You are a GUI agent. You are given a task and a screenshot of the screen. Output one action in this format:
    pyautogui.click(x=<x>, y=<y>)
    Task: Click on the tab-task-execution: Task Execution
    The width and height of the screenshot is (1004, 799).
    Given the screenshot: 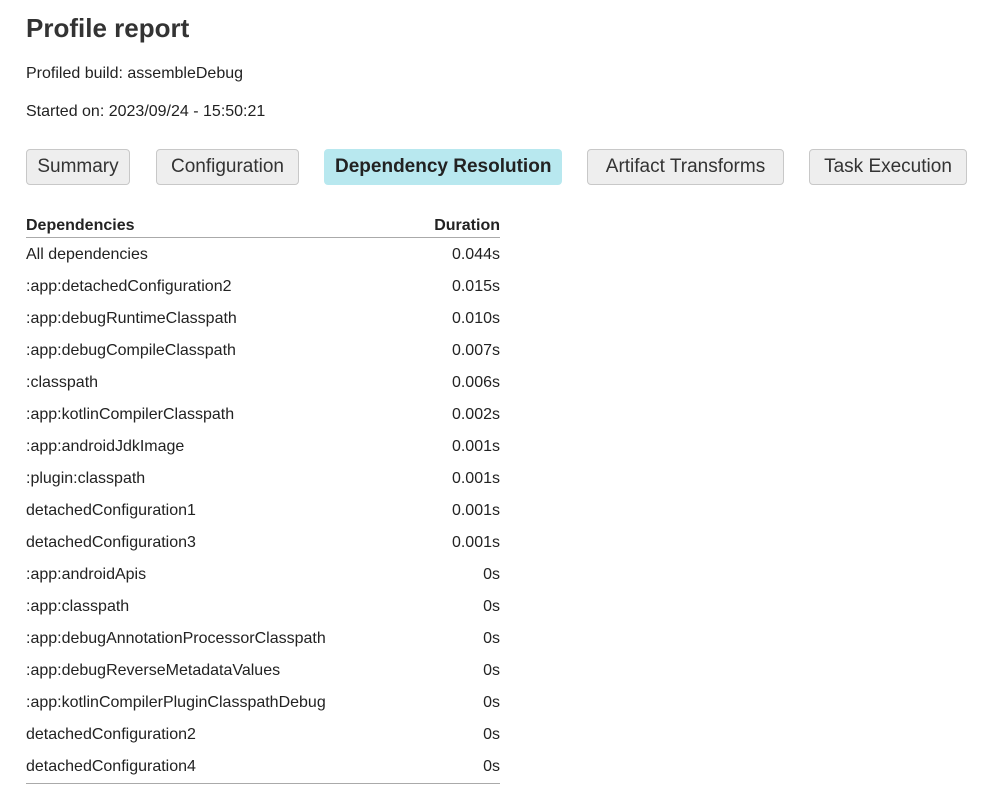 What is the action you would take?
    pyautogui.click(x=888, y=167)
    